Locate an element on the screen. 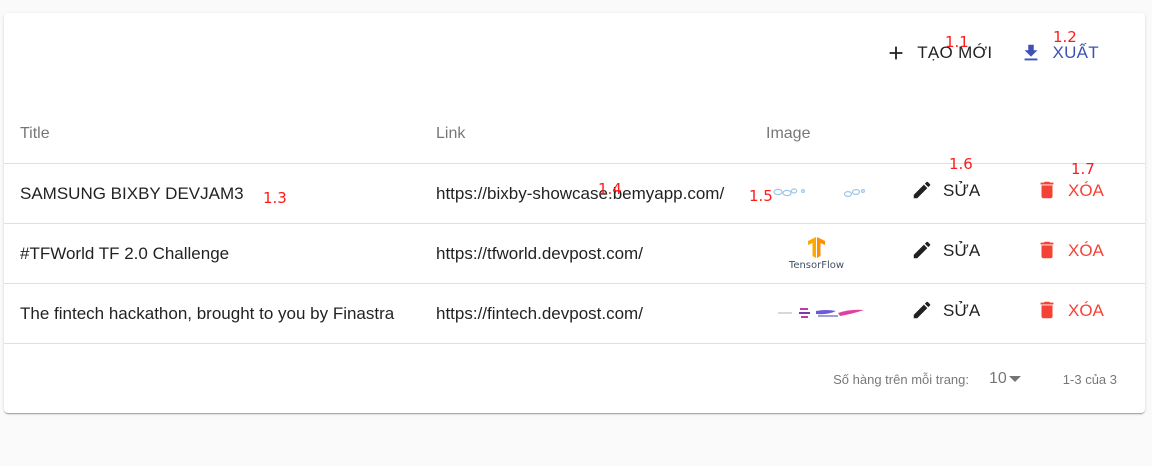 The width and height of the screenshot is (1152, 466). create-button: TẠO MỚI is located at coordinates (938, 53).